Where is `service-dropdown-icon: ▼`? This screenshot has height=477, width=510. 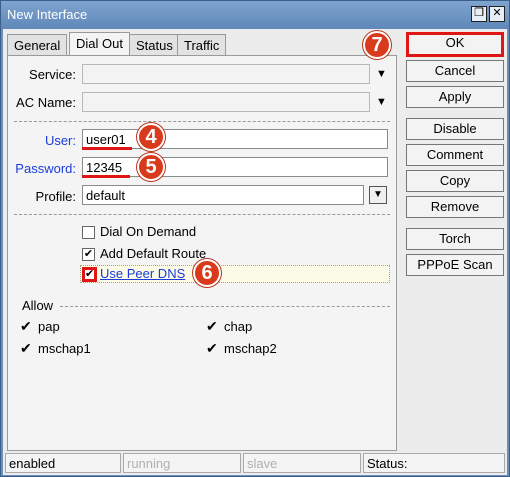 service-dropdown-icon: ▼ is located at coordinates (381, 74).